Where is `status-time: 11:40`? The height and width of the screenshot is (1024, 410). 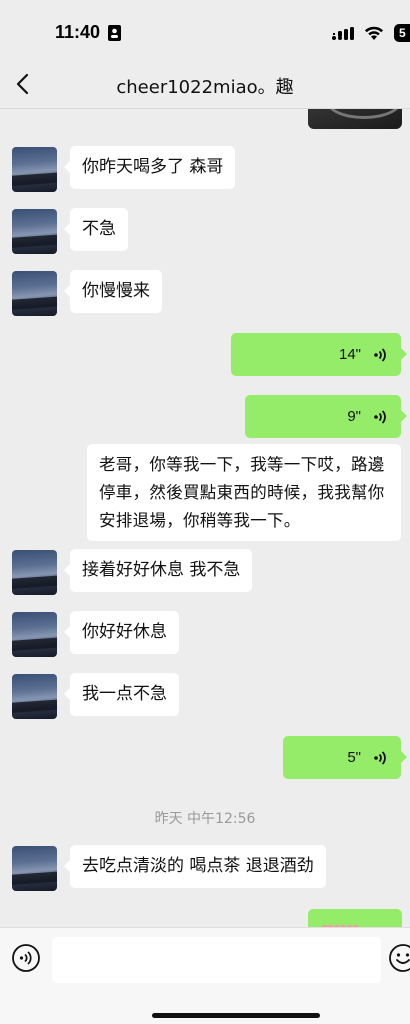 status-time: 11:40 is located at coordinates (78, 32).